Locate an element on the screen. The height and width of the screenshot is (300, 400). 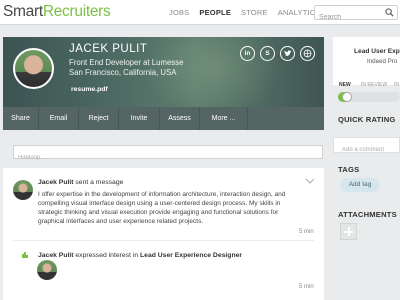
hiring-stages: NEW IN REVIEW IN is located at coordinates (366, 97).